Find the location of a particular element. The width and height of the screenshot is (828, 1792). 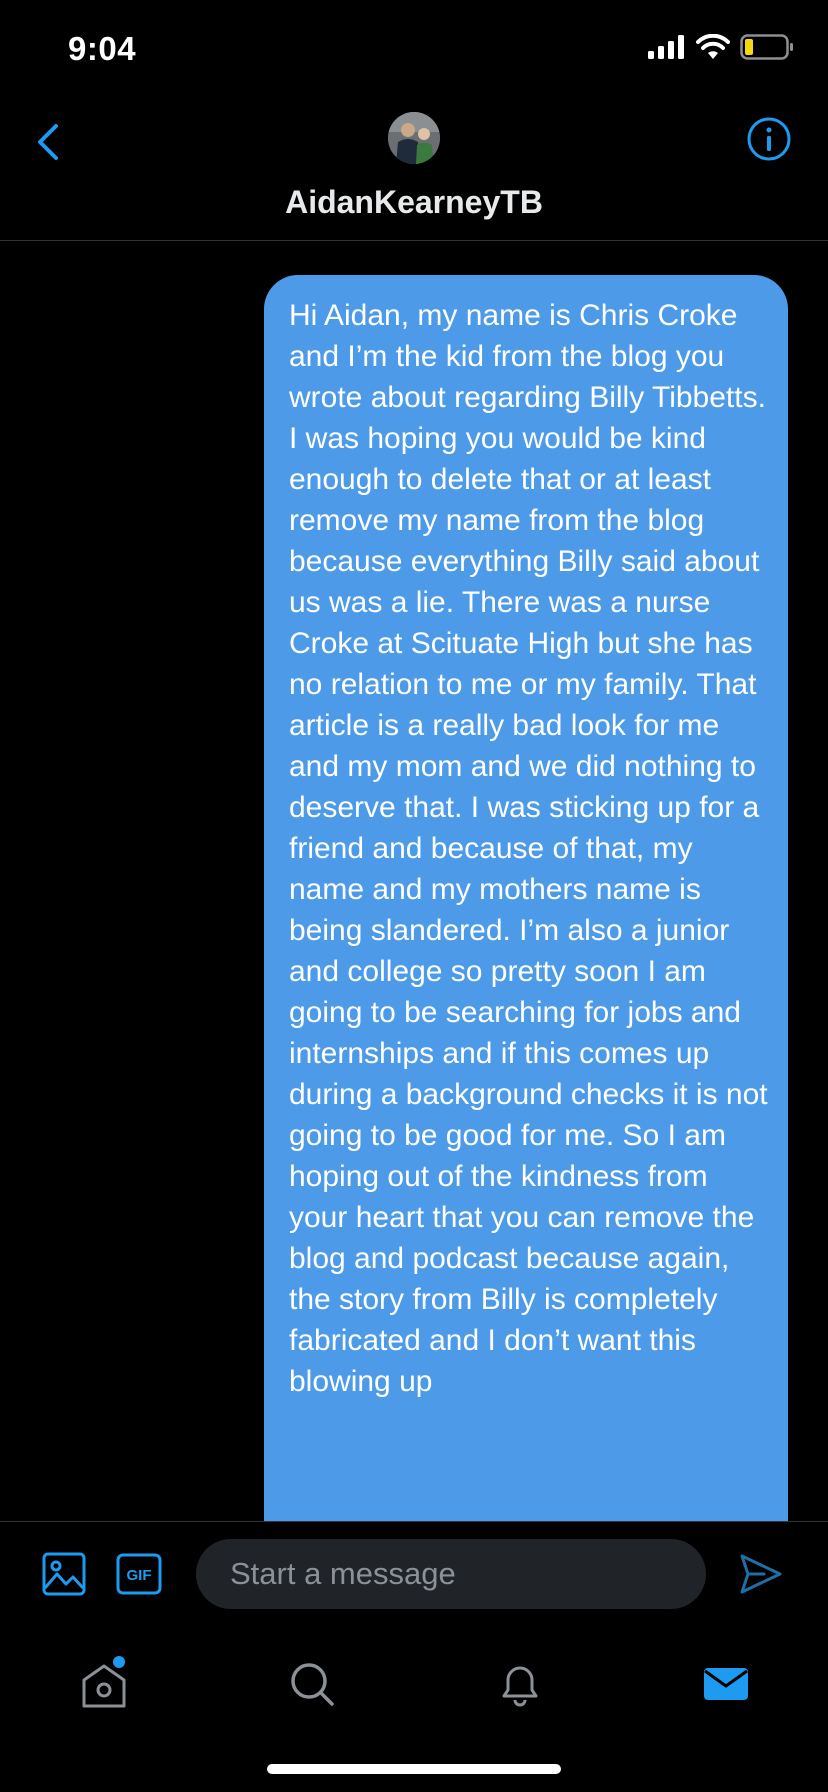

conversation-header: AidanKearneyTB is located at coordinates (414, 170).